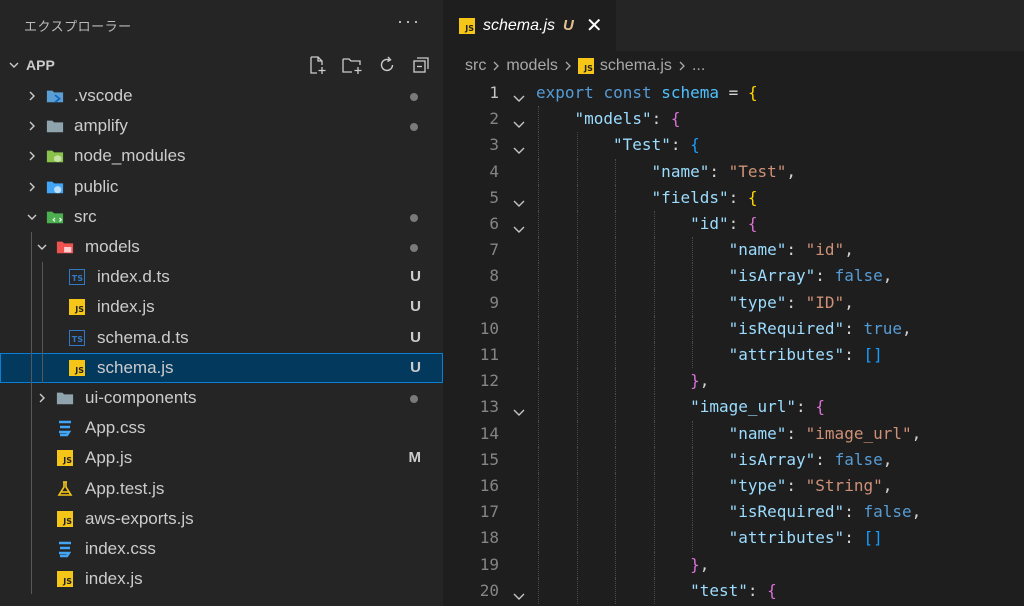 The width and height of the screenshot is (1024, 606). Describe the element at coordinates (733, 381) in the screenshot. I see `code-line: 12},` at that location.